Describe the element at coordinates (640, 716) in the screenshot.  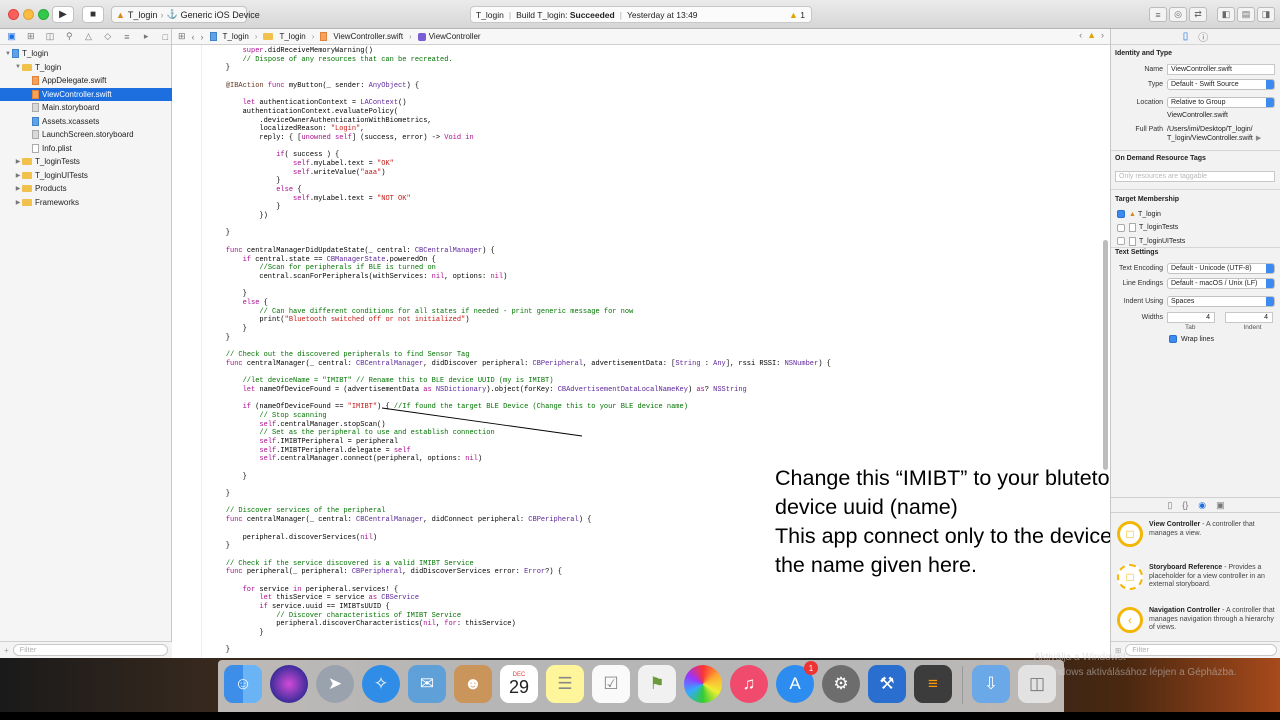
I see `screen-bottom-edge` at that location.